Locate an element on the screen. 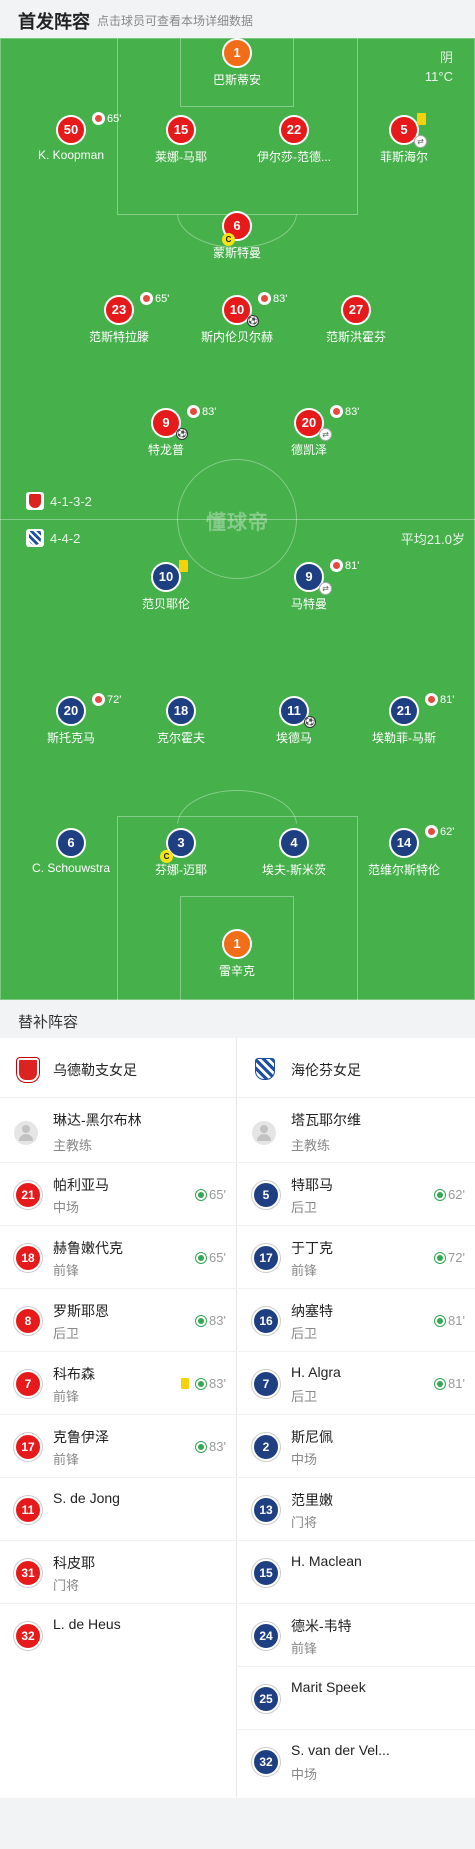  sub-player-row: 18 赫鲁嫩代克 前锋 65' is located at coordinates (118, 1256).